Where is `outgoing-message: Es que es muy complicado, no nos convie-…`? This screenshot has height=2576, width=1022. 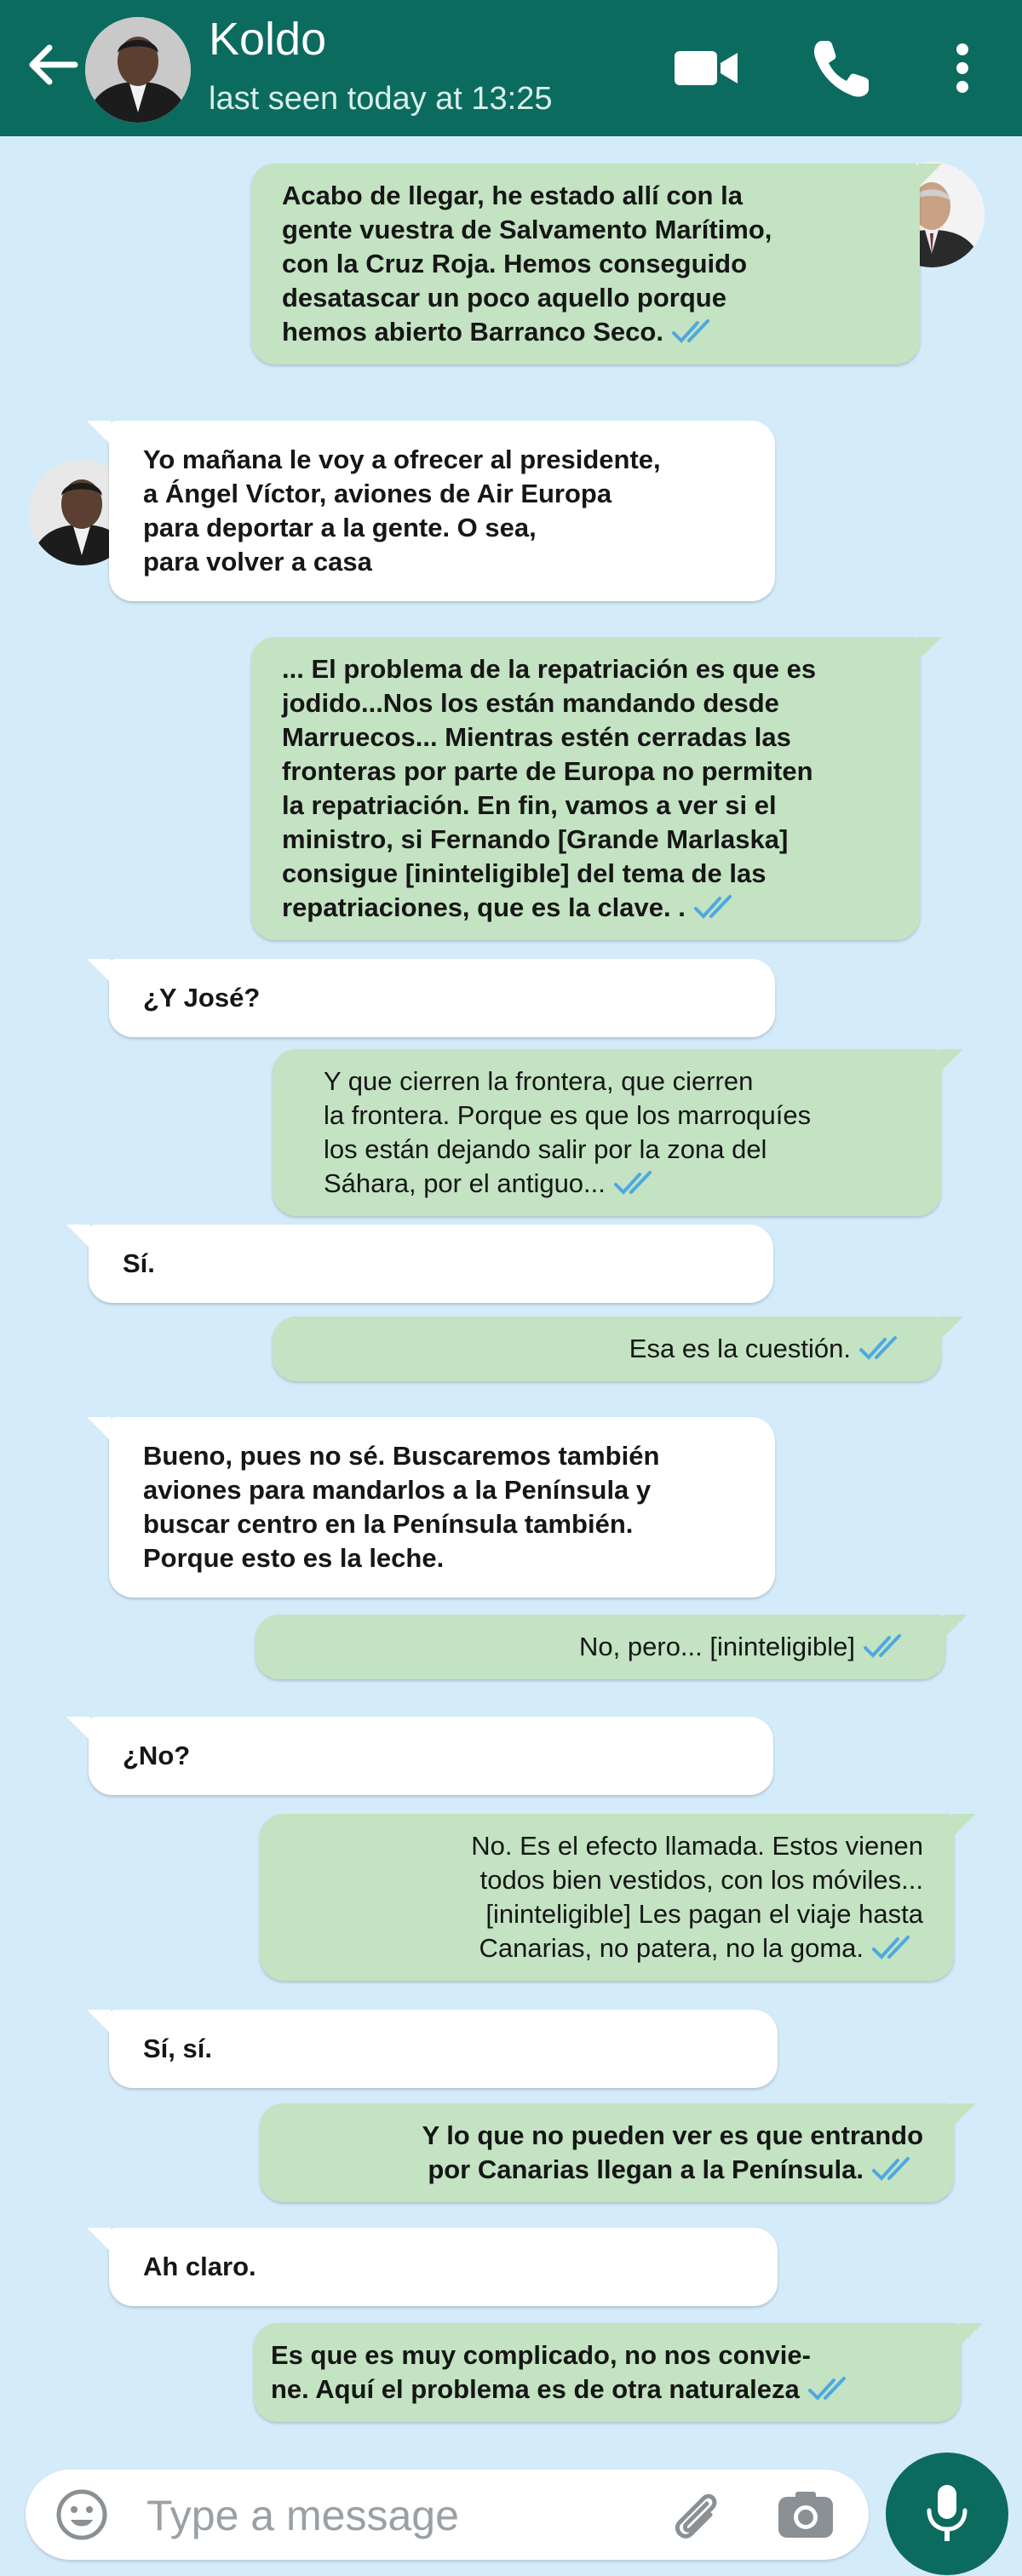
outgoing-message: Es que es muy complicado, no nos convie-… is located at coordinates (618, 2372).